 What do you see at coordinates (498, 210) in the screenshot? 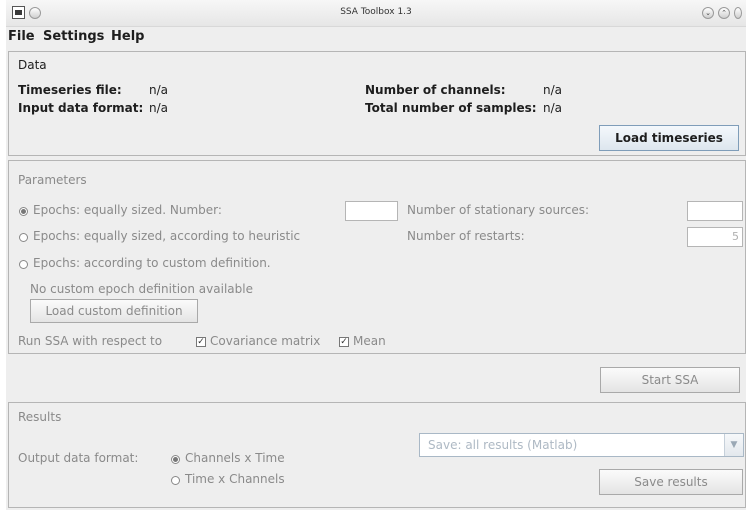
I see `stationary-sources-label: Number of stationary sources:` at bounding box center [498, 210].